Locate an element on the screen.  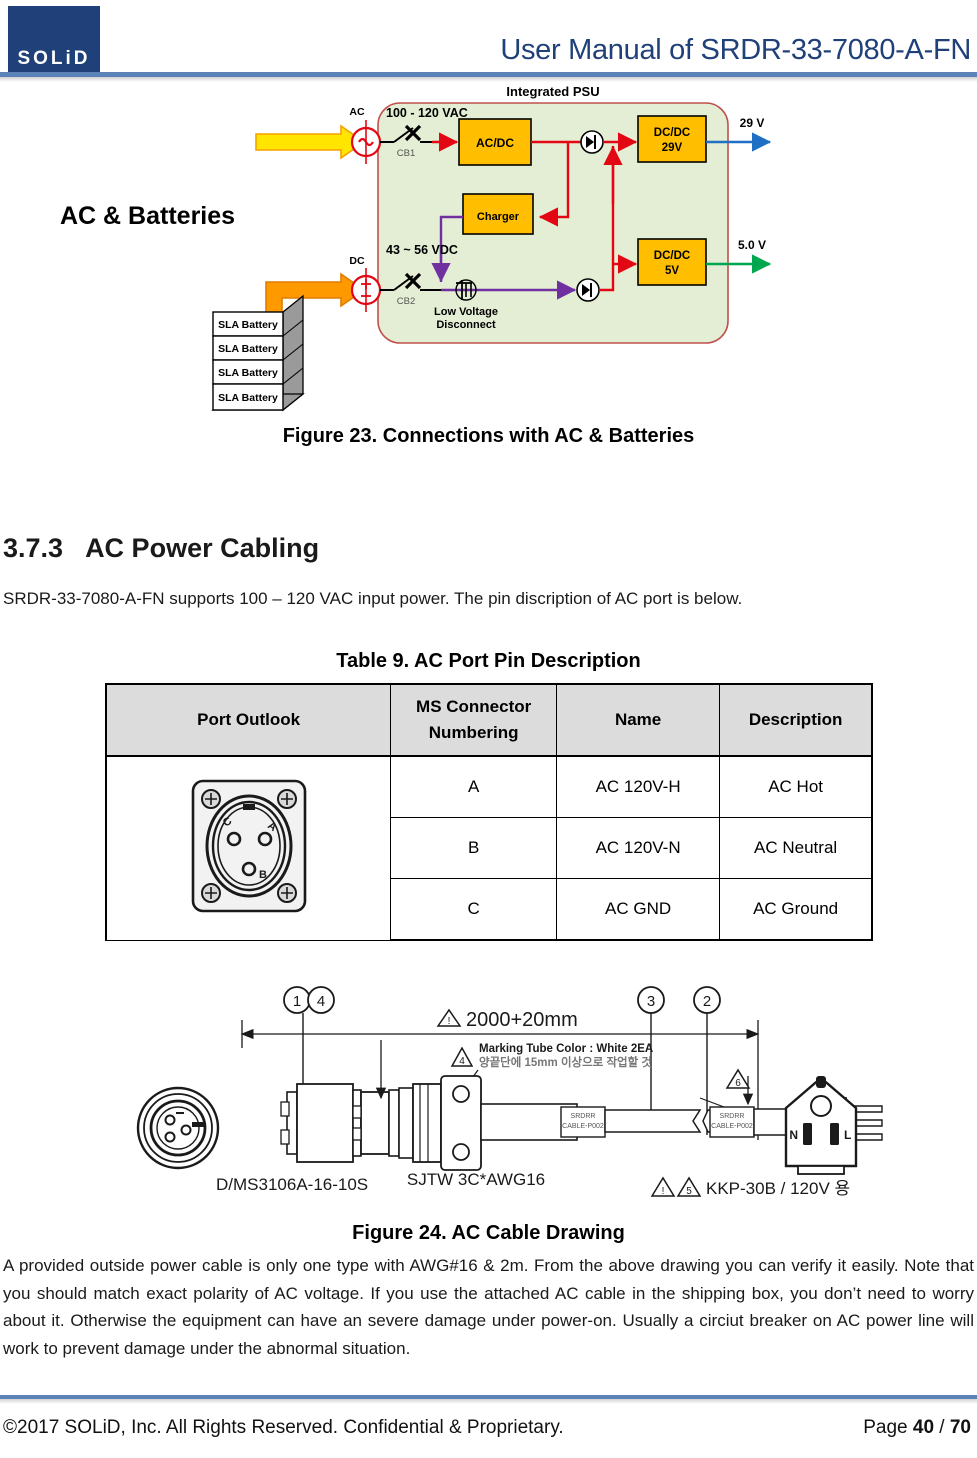
svg-text: 1 is located at coordinates (297, 1001).